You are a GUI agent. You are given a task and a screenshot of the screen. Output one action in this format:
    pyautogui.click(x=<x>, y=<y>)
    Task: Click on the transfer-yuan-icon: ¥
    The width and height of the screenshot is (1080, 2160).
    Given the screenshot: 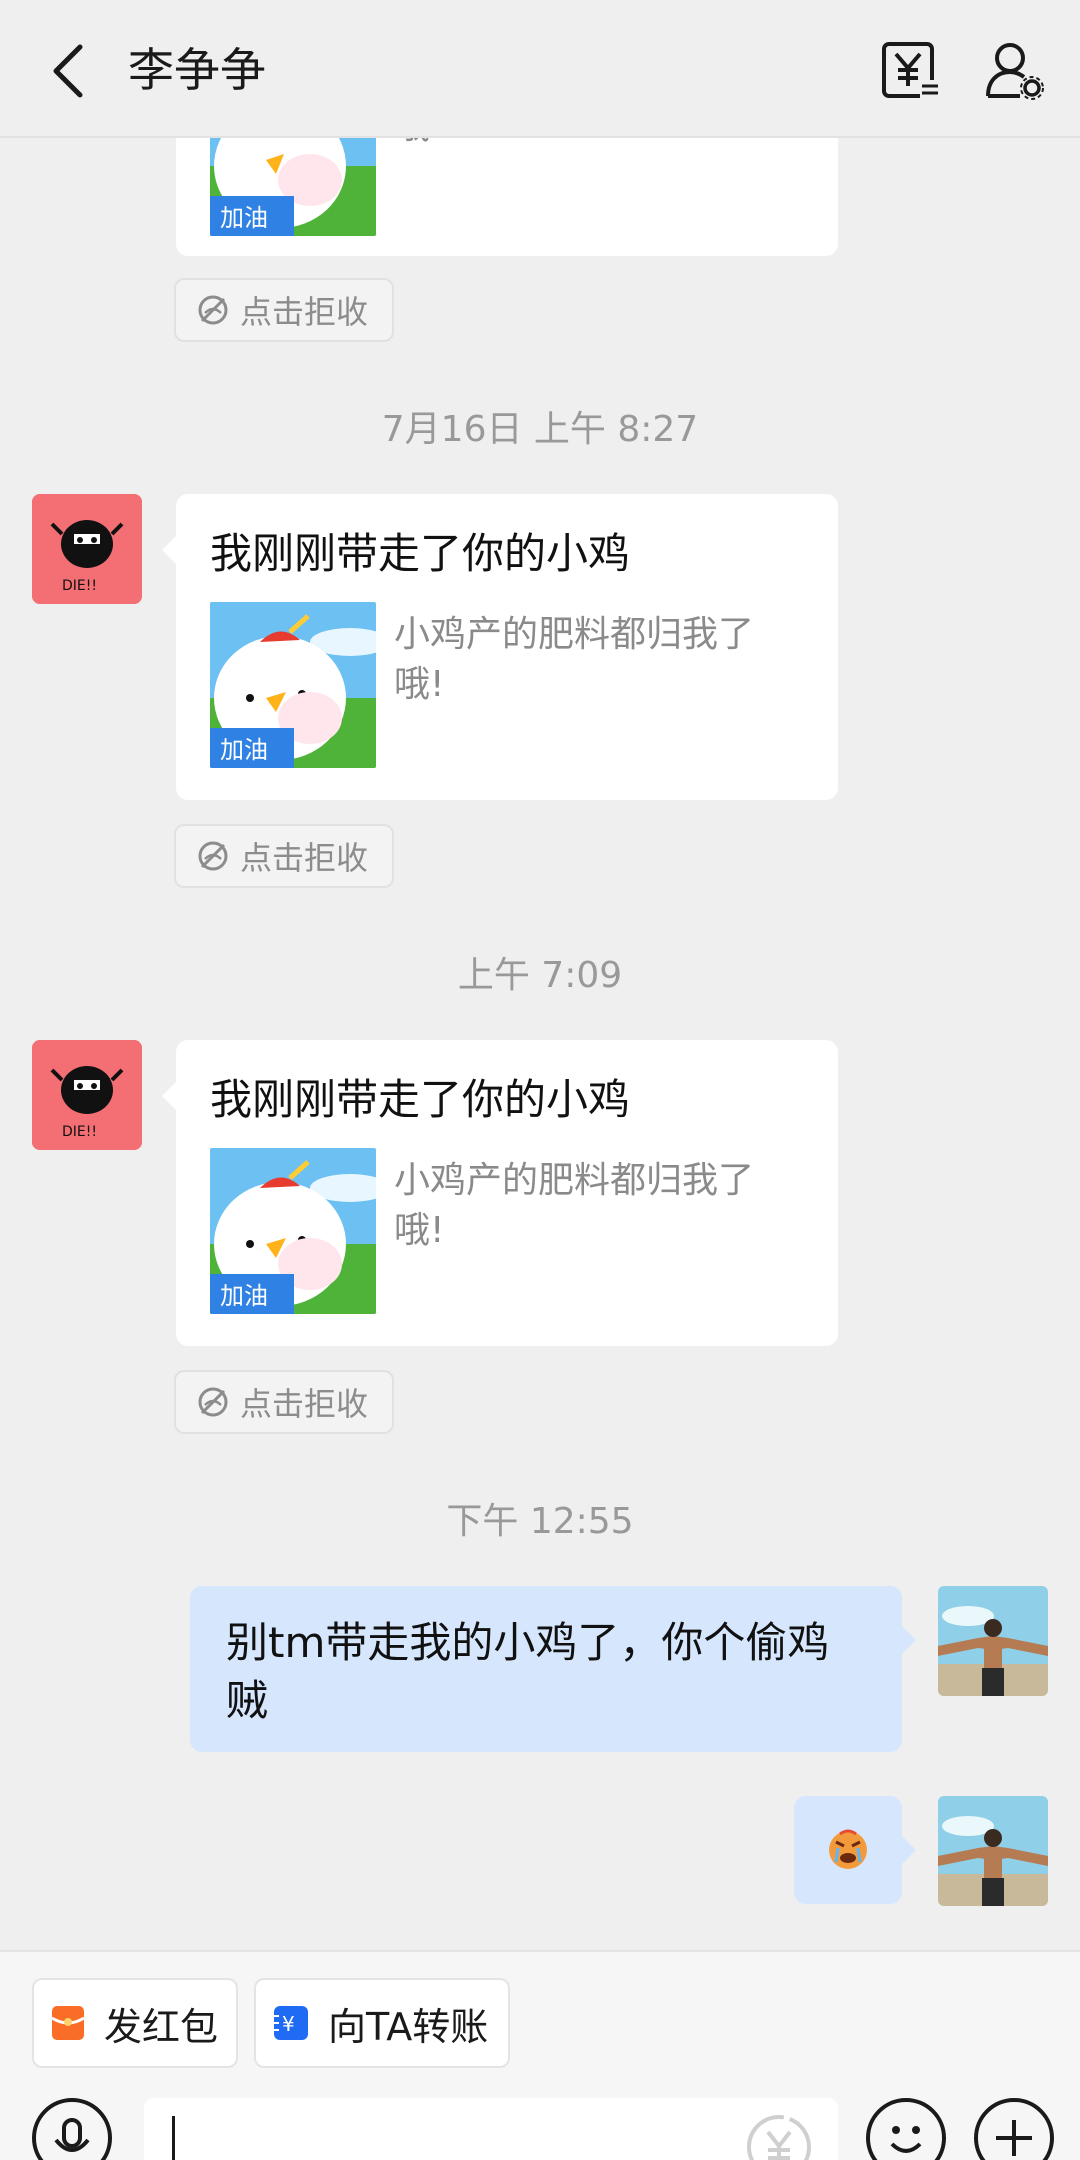 What is the action you would take?
    pyautogui.click(x=291, y=2023)
    